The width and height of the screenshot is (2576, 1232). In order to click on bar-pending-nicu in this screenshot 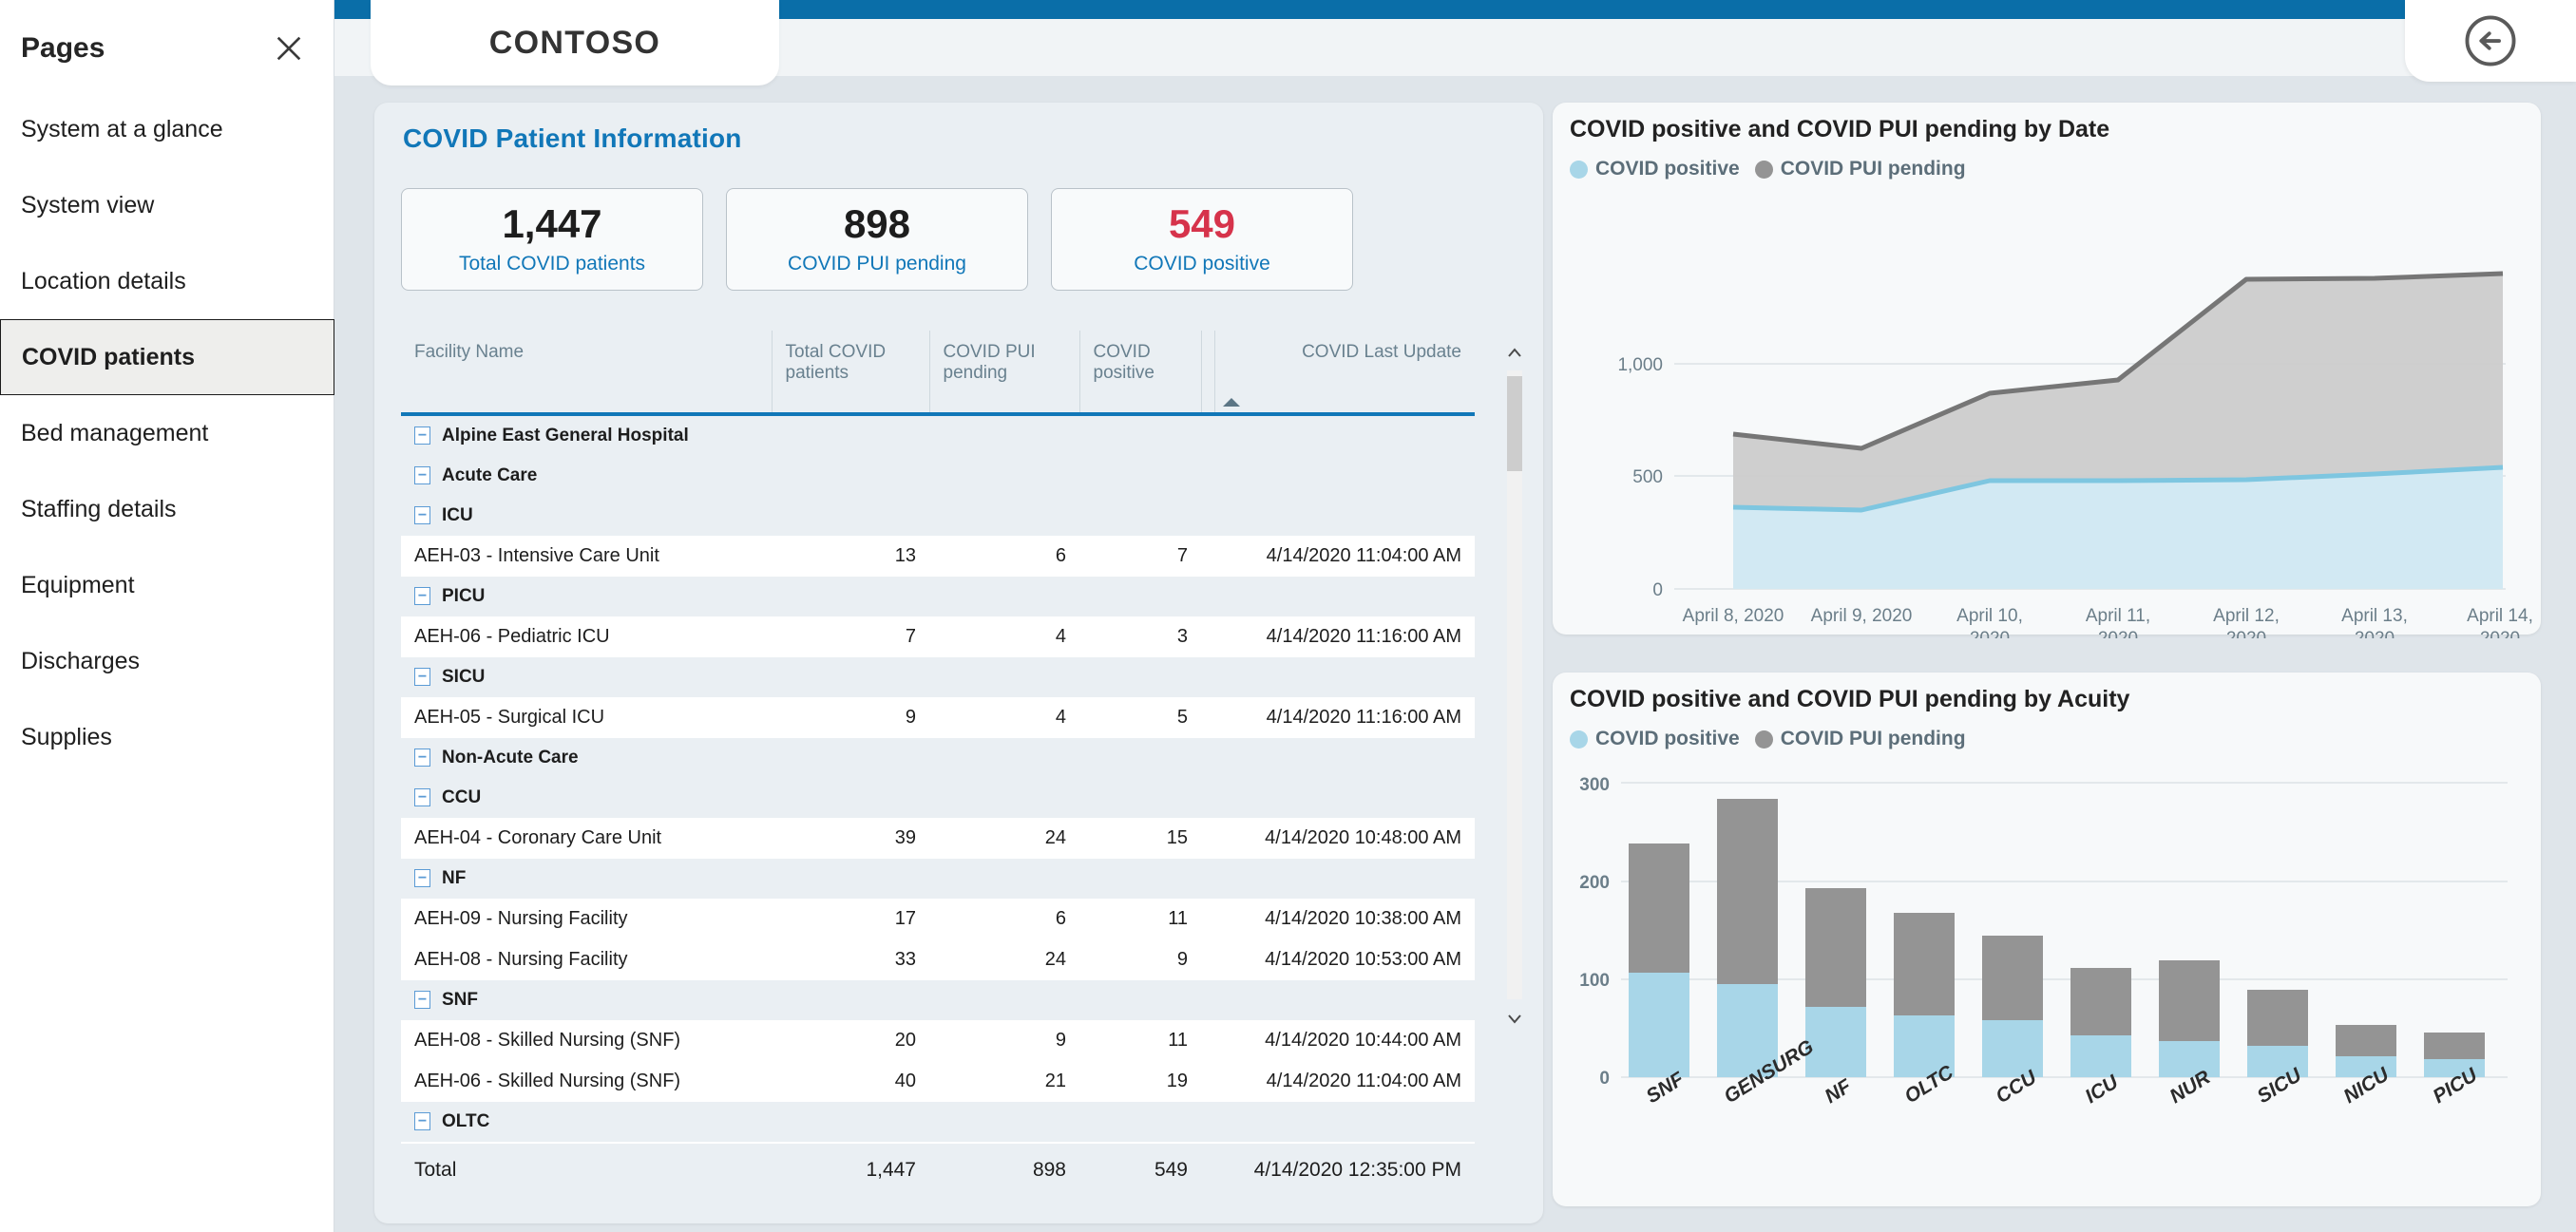, I will do `click(2366, 1040)`.